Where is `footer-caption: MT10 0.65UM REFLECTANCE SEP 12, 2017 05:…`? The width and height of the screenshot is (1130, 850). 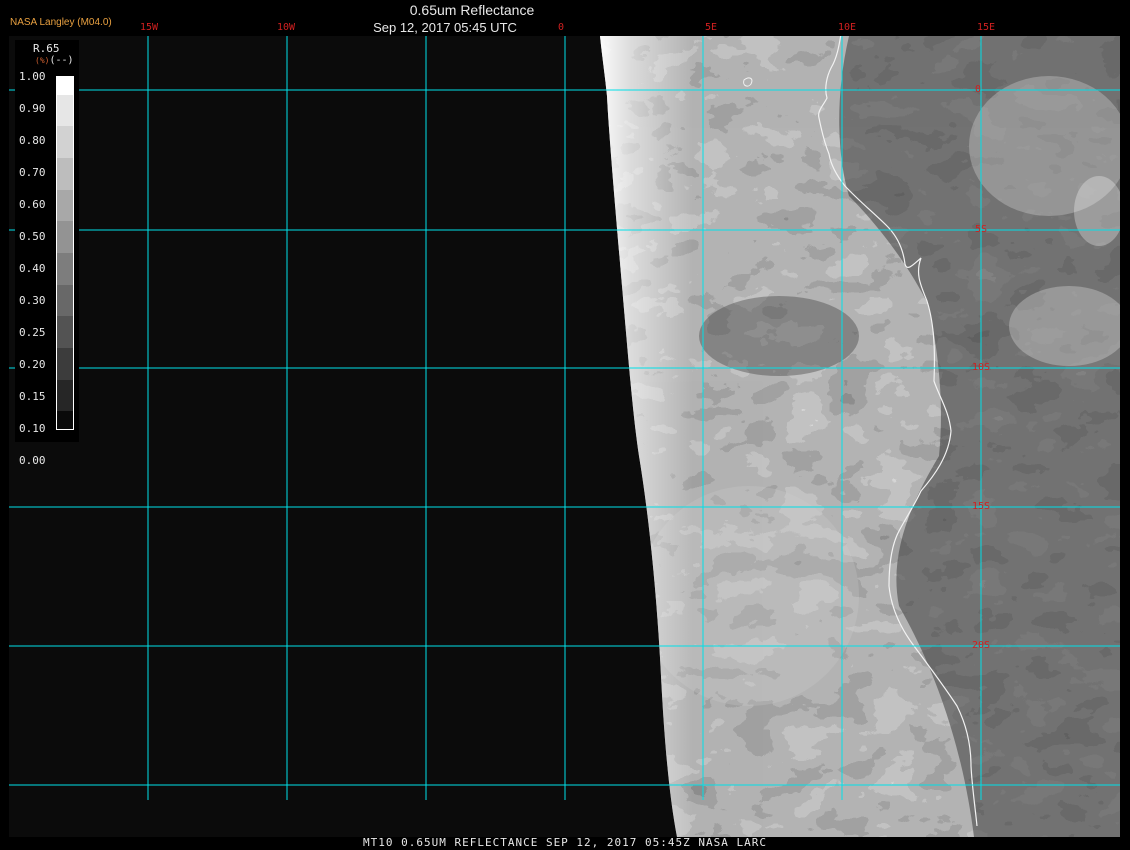 footer-caption: MT10 0.65UM REFLECTANCE SEP 12, 2017 05:… is located at coordinates (565, 842).